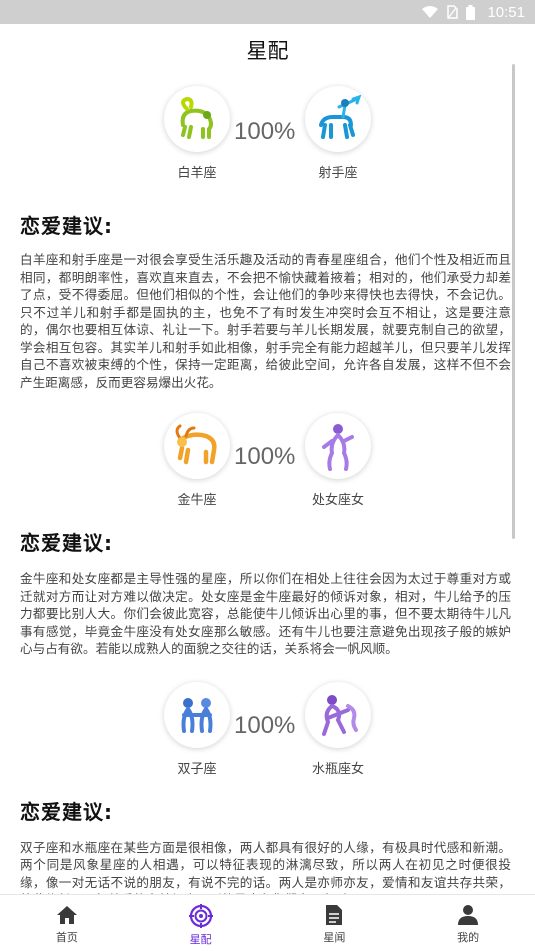 This screenshot has height=951, width=535. I want to click on sign-name: 处女座女, so click(337, 500).